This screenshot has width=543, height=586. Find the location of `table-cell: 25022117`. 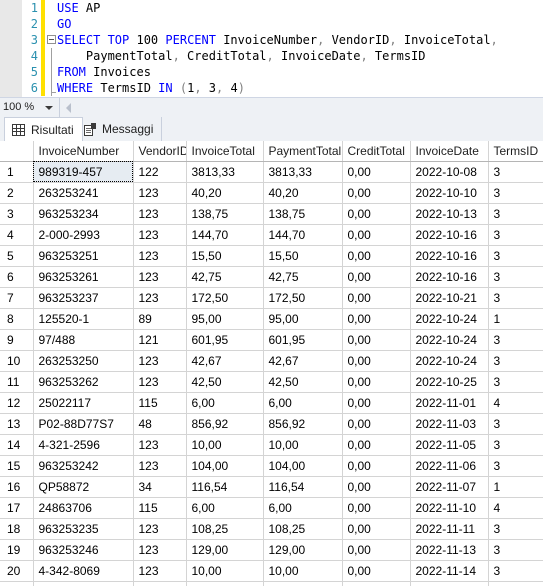

table-cell: 25022117 is located at coordinates (83, 403).